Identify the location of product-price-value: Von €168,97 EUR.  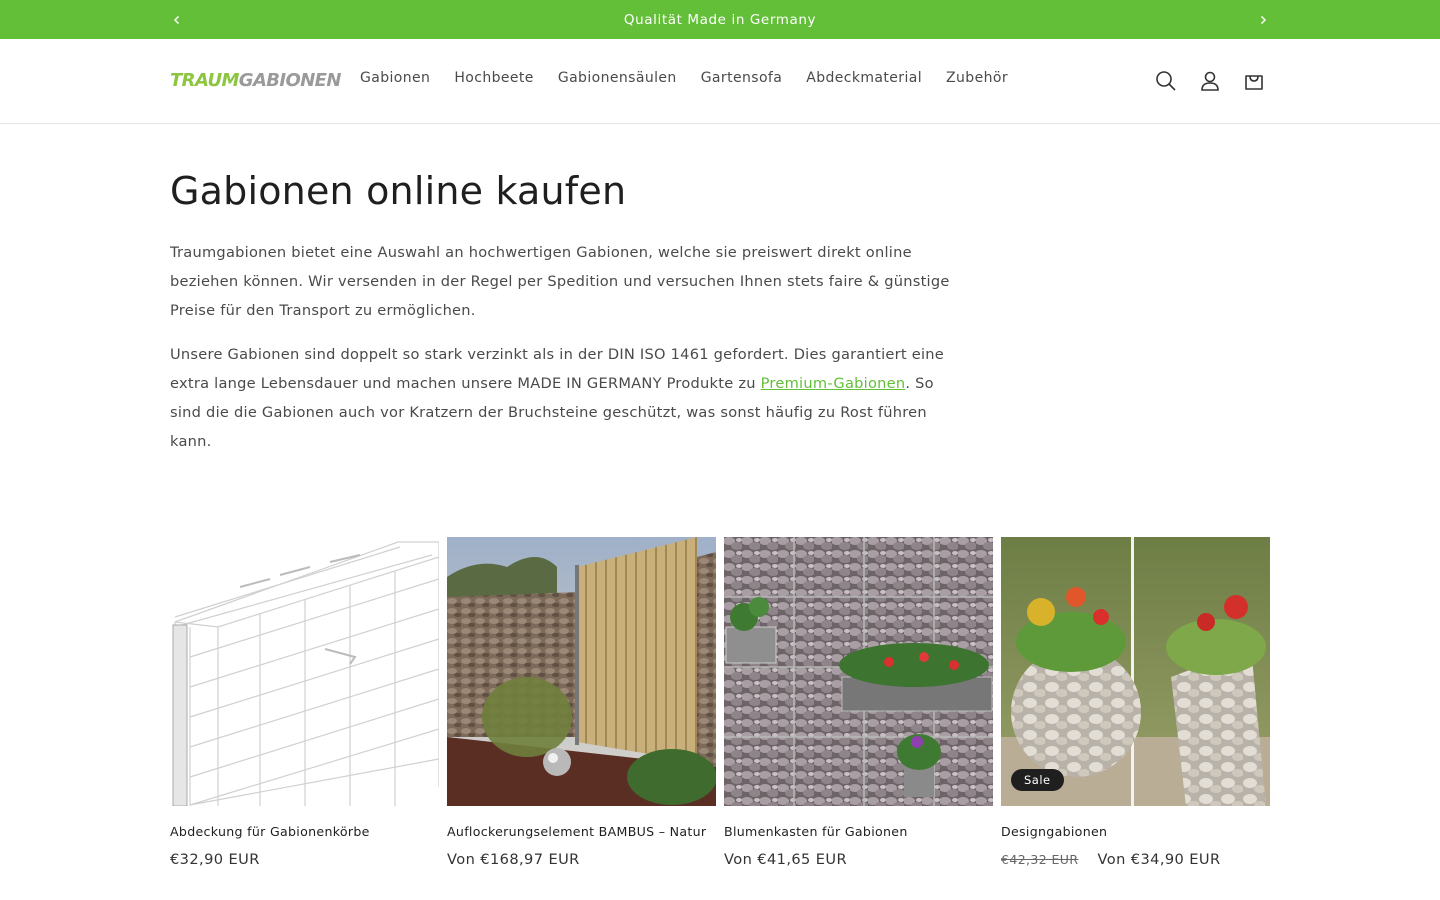
(513, 859).